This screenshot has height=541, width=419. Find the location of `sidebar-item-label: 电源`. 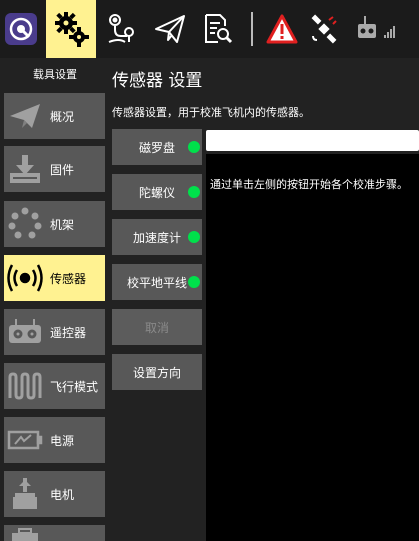

sidebar-item-label: 电源 is located at coordinates (62, 440).